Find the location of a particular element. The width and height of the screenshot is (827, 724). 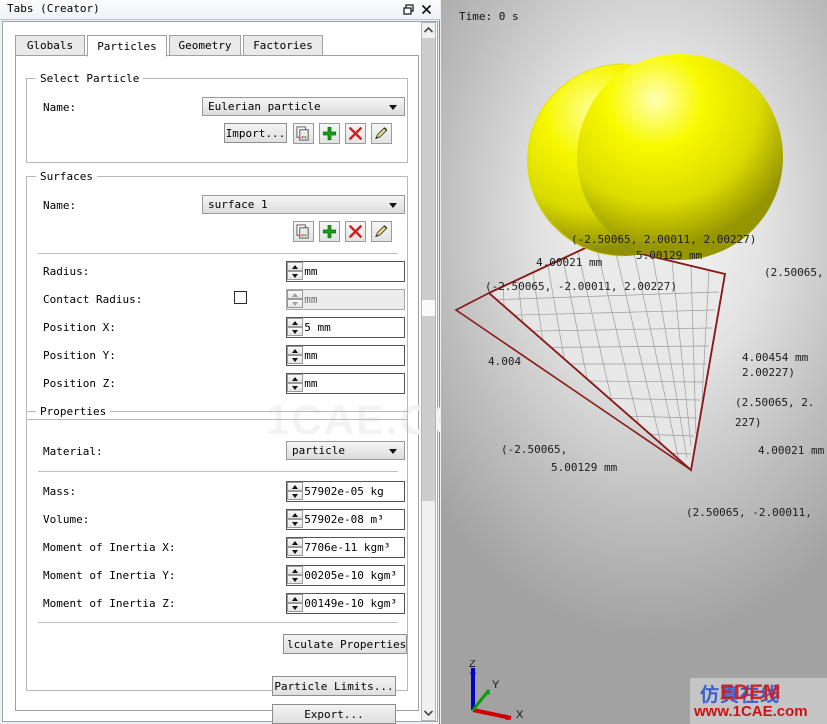

mass-input: 4.57902e-05 kg is located at coordinates (345, 491).